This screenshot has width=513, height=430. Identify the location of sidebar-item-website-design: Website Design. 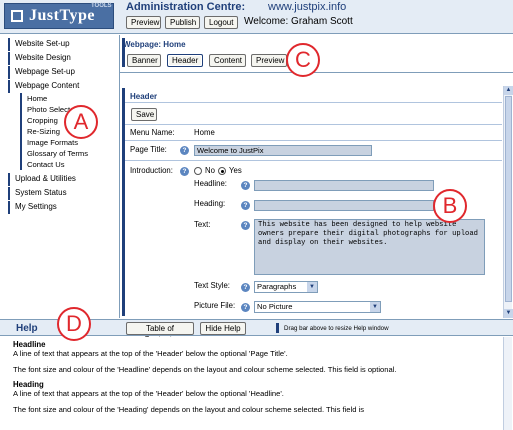
(39, 58).